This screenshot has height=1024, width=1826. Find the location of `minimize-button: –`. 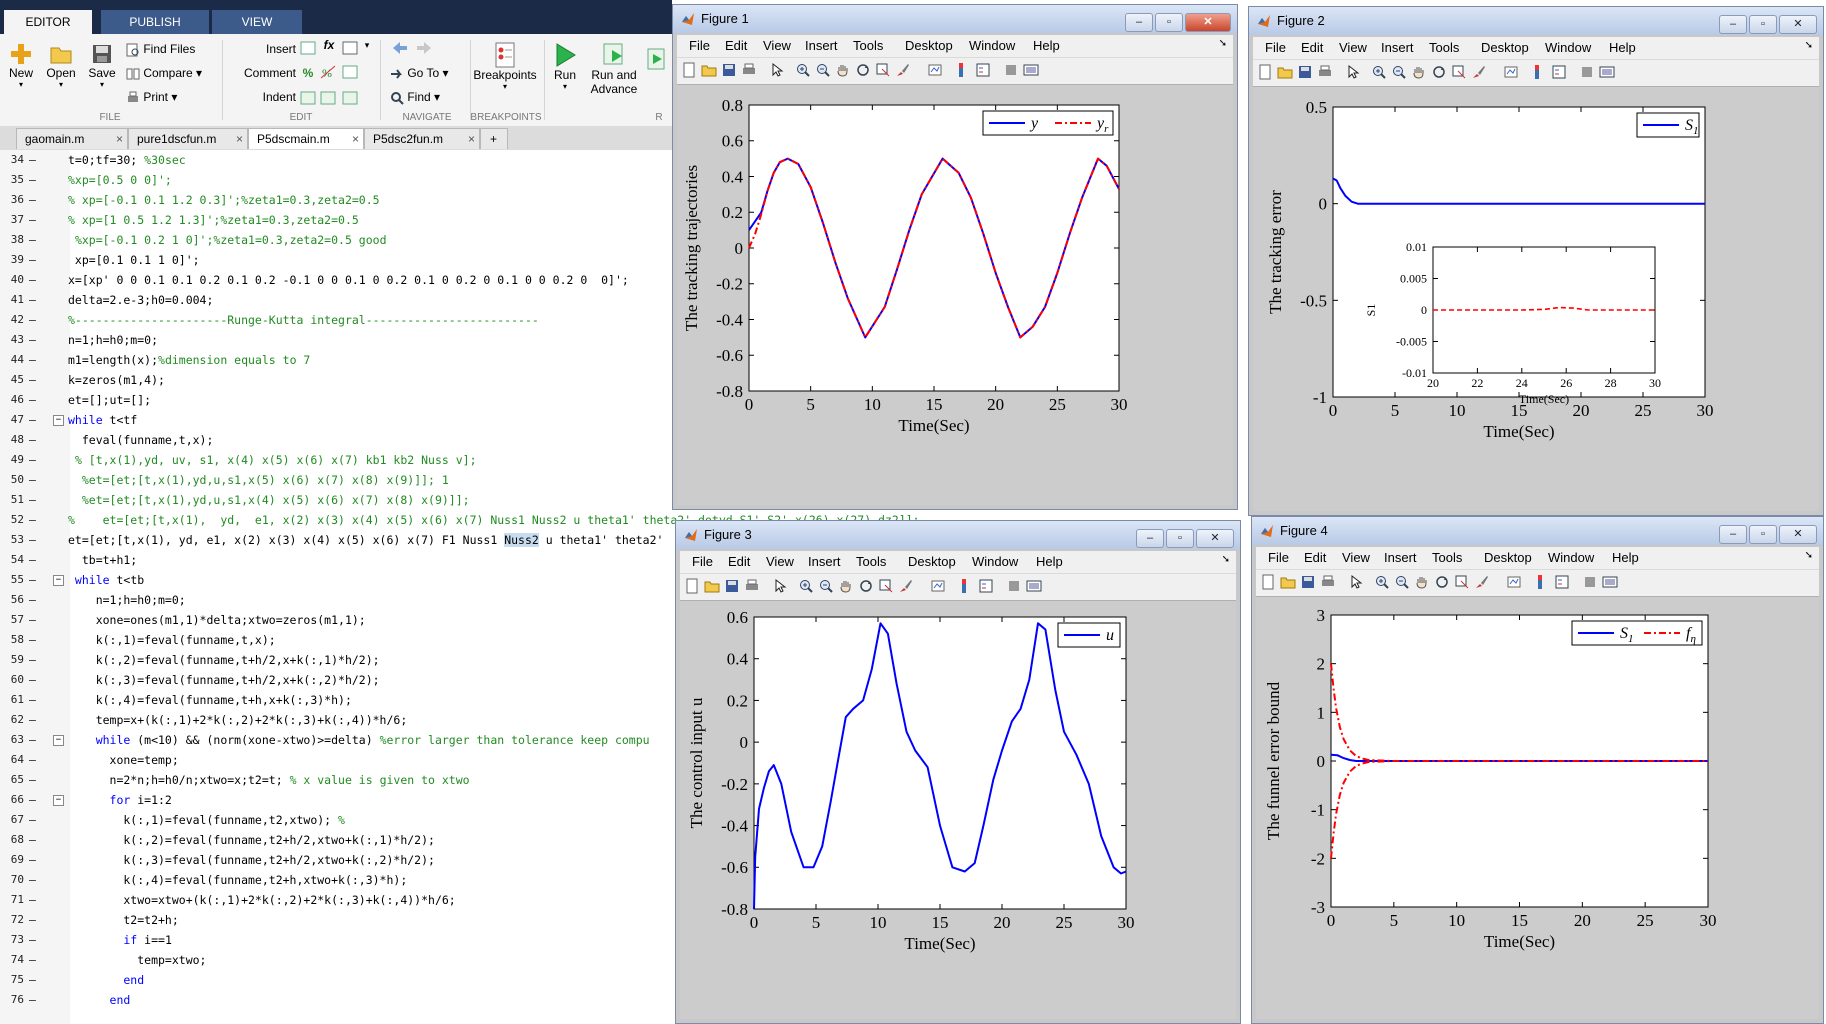

minimize-button: – is located at coordinates (1733, 24).